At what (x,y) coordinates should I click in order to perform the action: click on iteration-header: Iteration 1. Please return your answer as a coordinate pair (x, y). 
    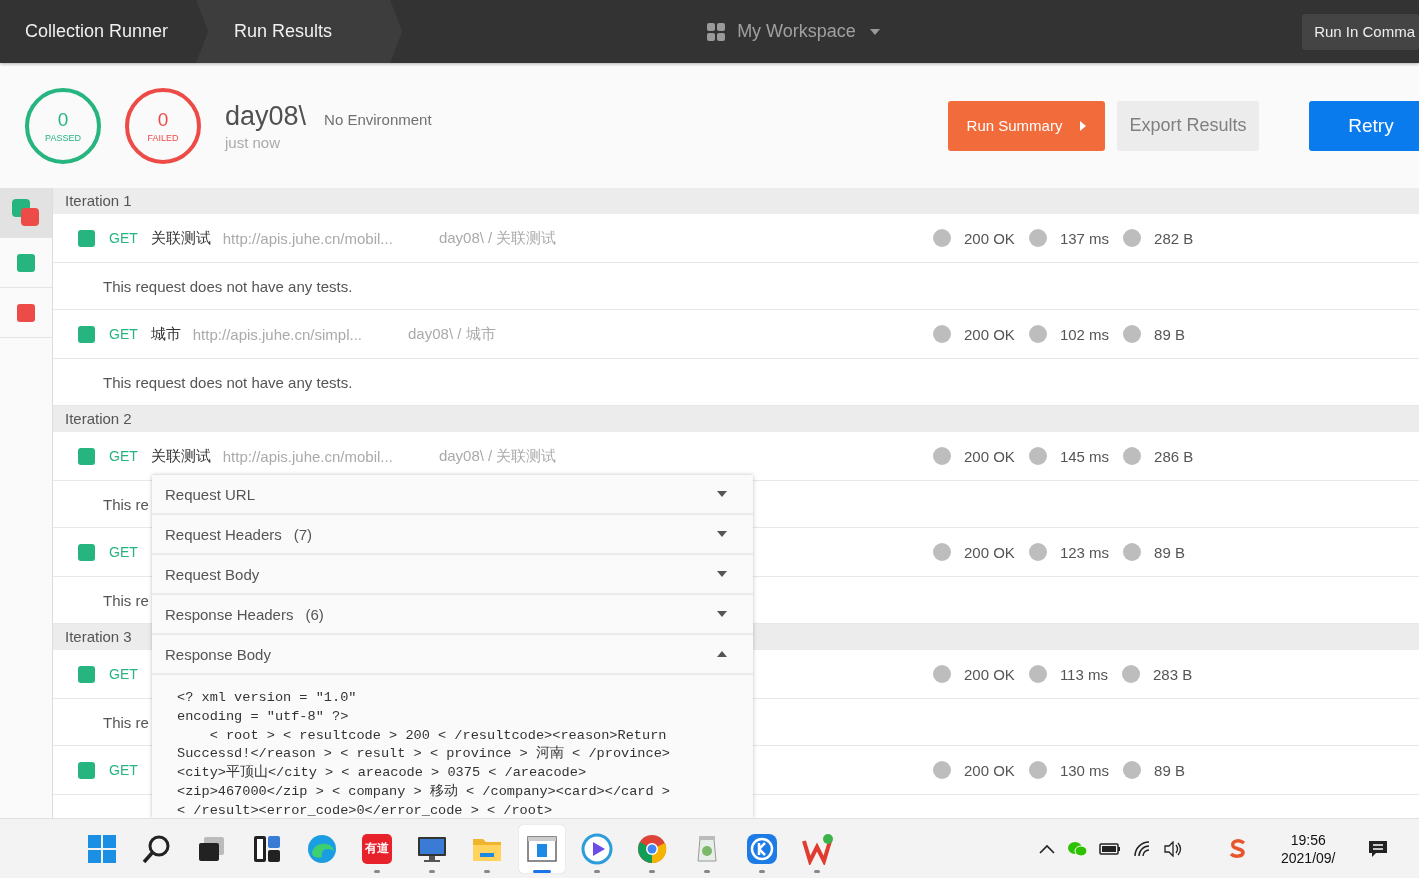
    Looking at the image, I should click on (736, 201).